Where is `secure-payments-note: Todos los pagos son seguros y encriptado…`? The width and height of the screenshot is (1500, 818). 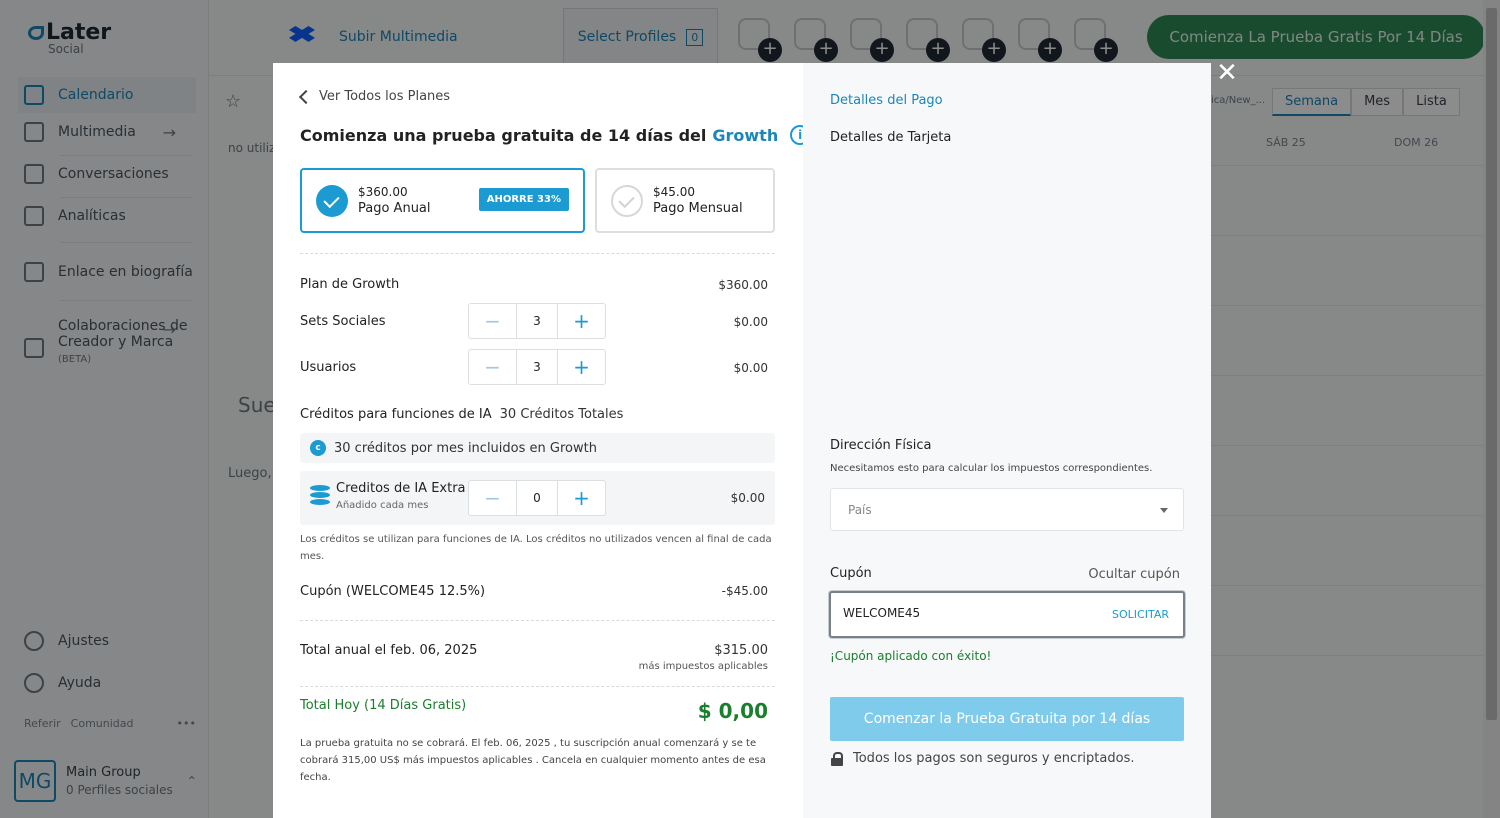 secure-payments-note: Todos los pagos son seguros y encriptado… is located at coordinates (982, 758).